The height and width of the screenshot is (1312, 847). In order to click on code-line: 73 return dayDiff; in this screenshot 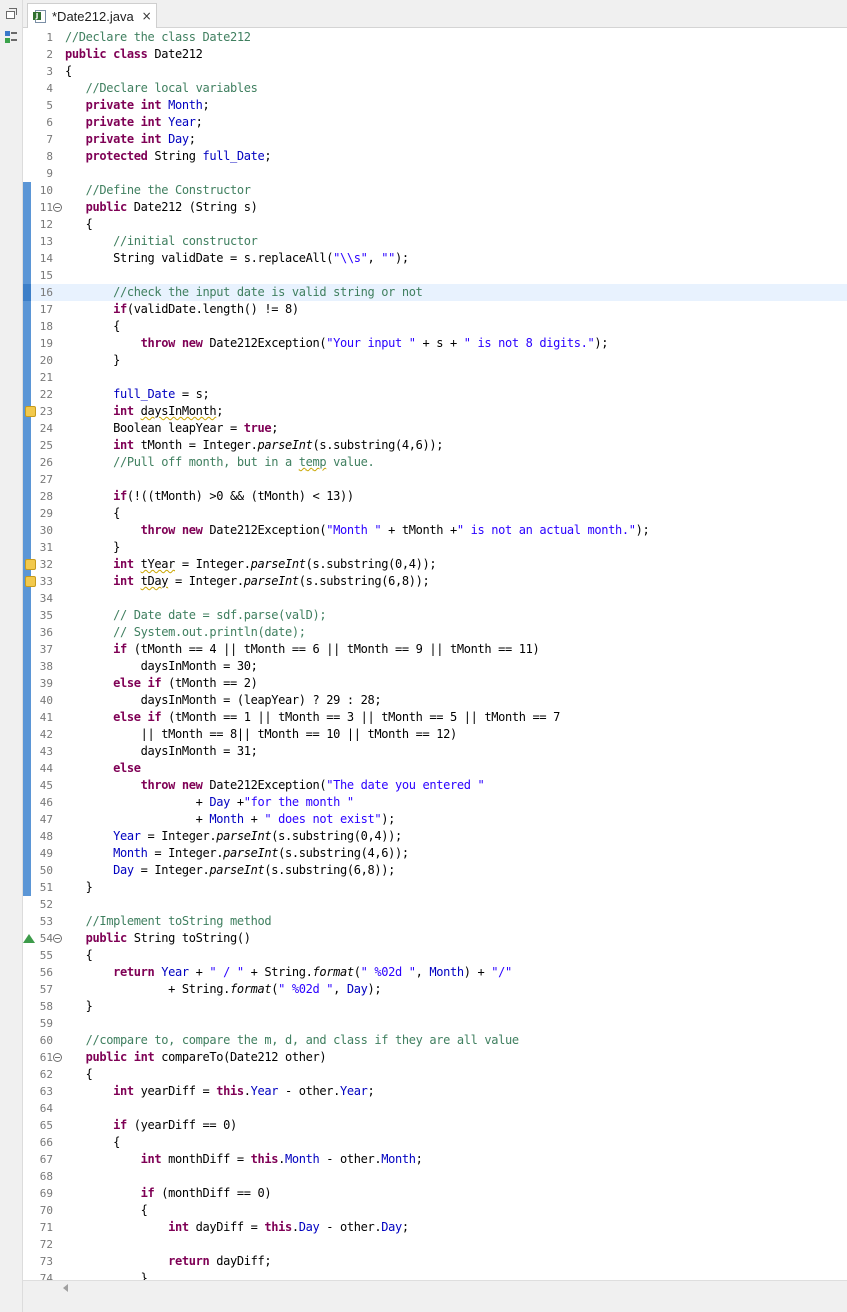, I will do `click(435, 1261)`.